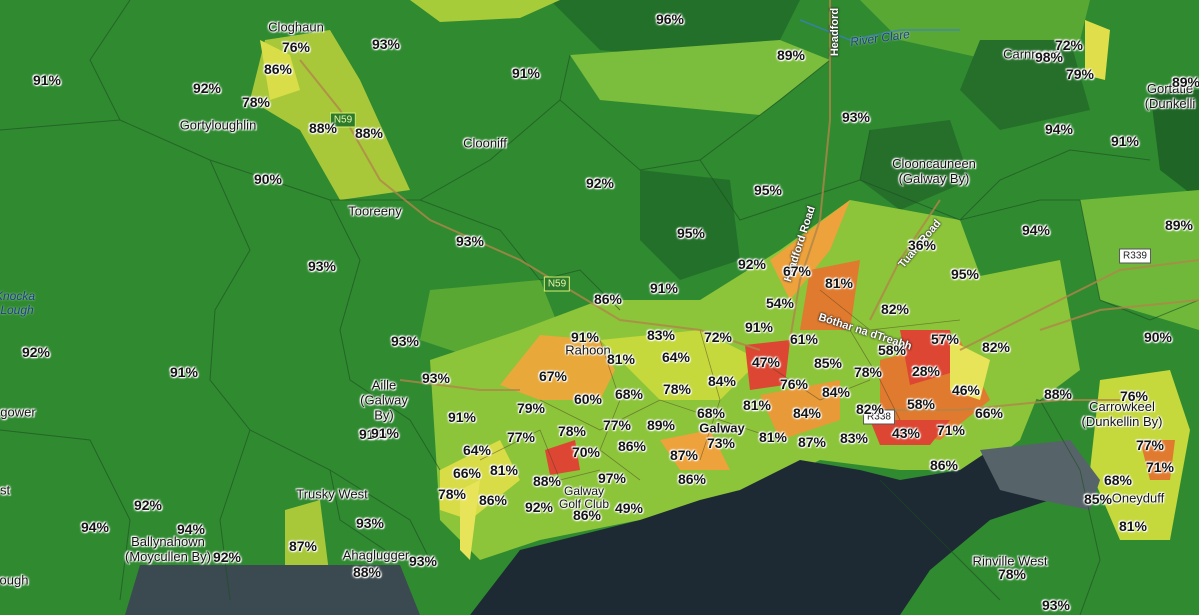 The image size is (1199, 615). I want to click on pct-label: 72%, so click(718, 337).